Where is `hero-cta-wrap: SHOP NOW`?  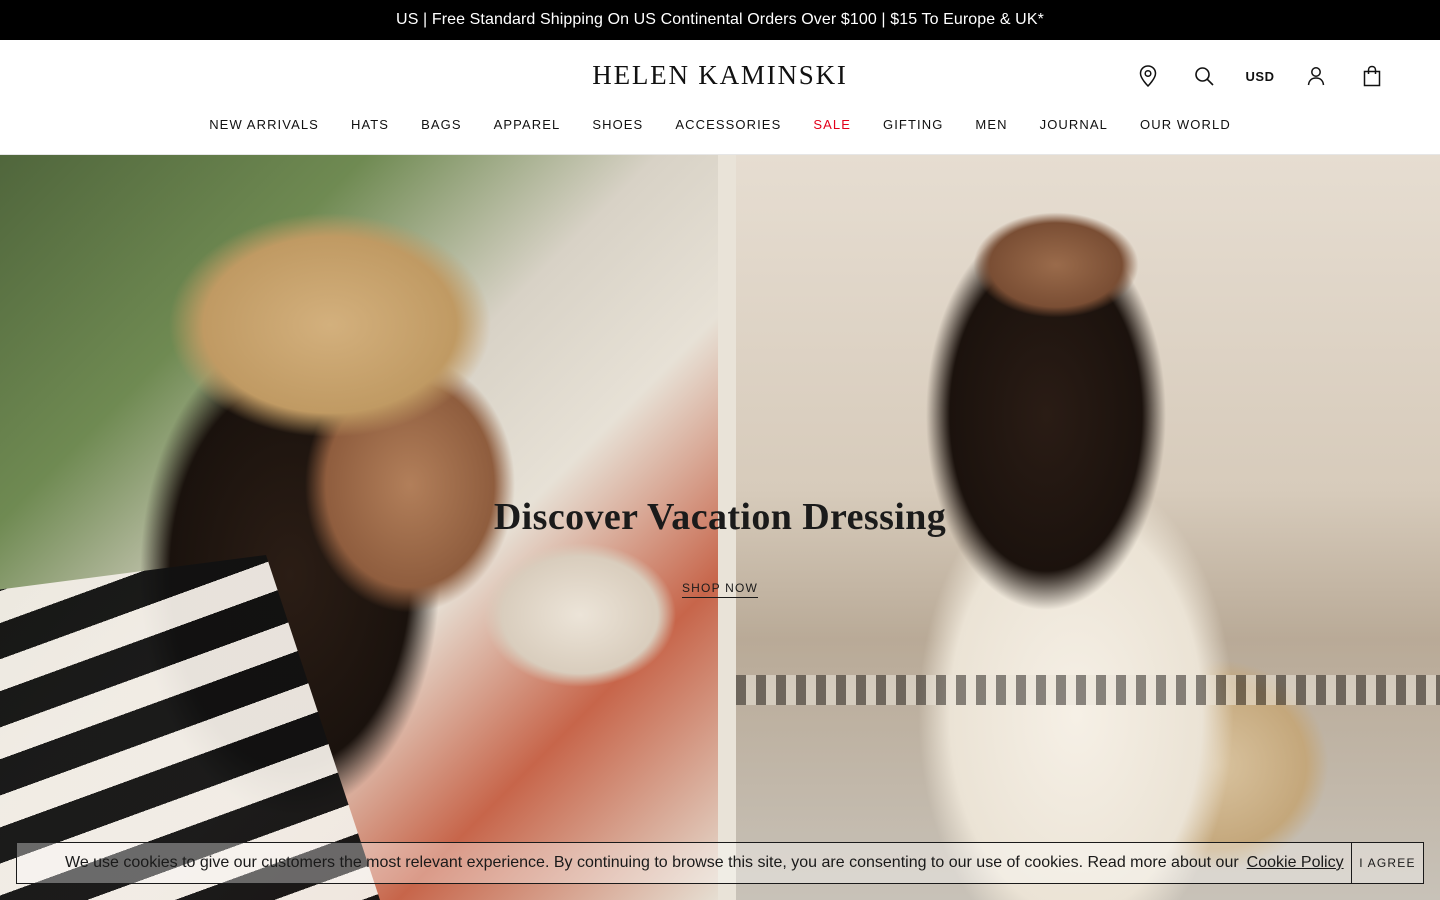 hero-cta-wrap: SHOP NOW is located at coordinates (720, 588).